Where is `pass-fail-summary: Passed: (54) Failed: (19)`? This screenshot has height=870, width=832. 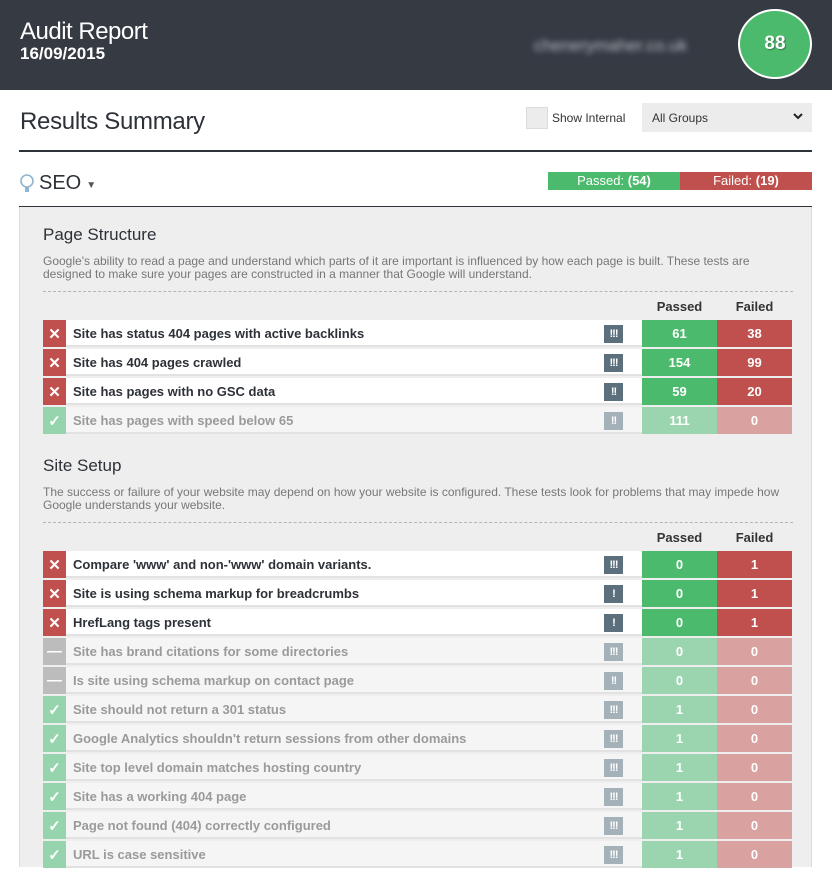
pass-fail-summary: Passed: (54) Failed: (19) is located at coordinates (680, 181).